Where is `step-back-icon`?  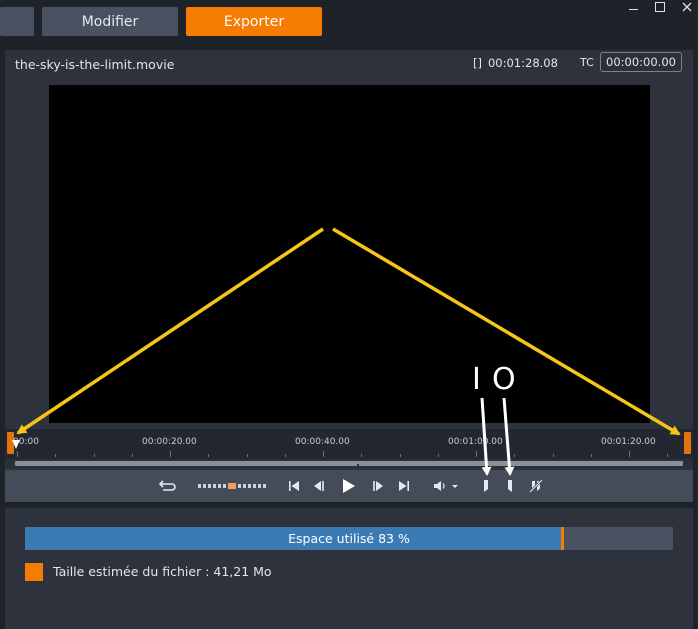
step-back-icon is located at coordinates (319, 486).